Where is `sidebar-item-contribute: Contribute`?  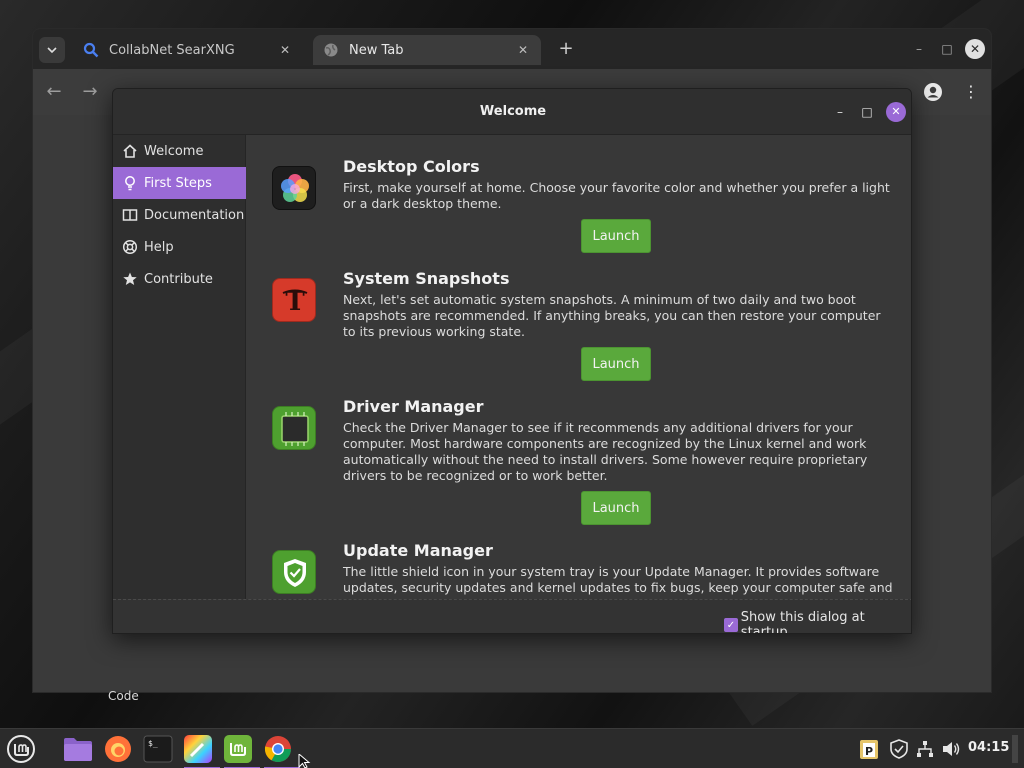 sidebar-item-contribute: Contribute is located at coordinates (179, 279).